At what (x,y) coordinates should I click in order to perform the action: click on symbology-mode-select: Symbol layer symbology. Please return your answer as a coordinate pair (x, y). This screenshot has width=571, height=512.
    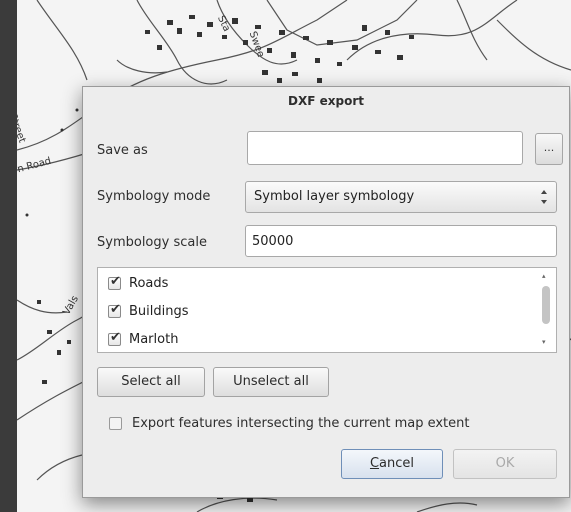
    Looking at the image, I should click on (401, 197).